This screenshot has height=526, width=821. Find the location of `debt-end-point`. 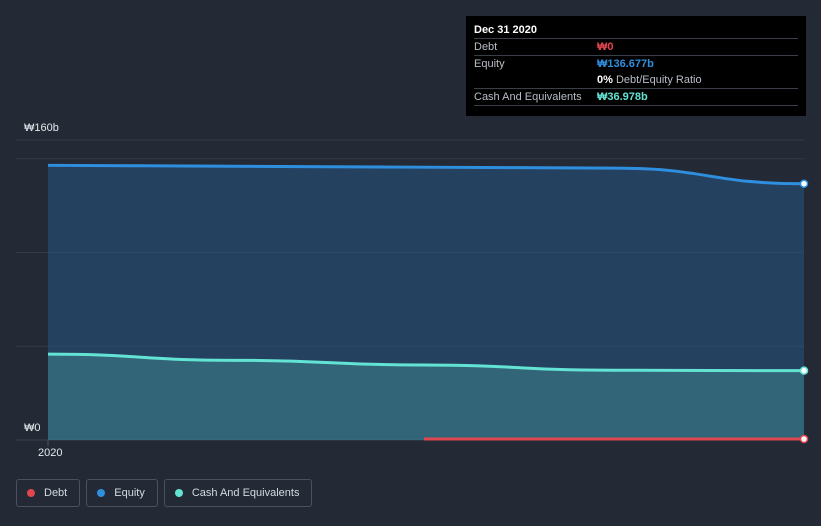

debt-end-point is located at coordinates (804, 439).